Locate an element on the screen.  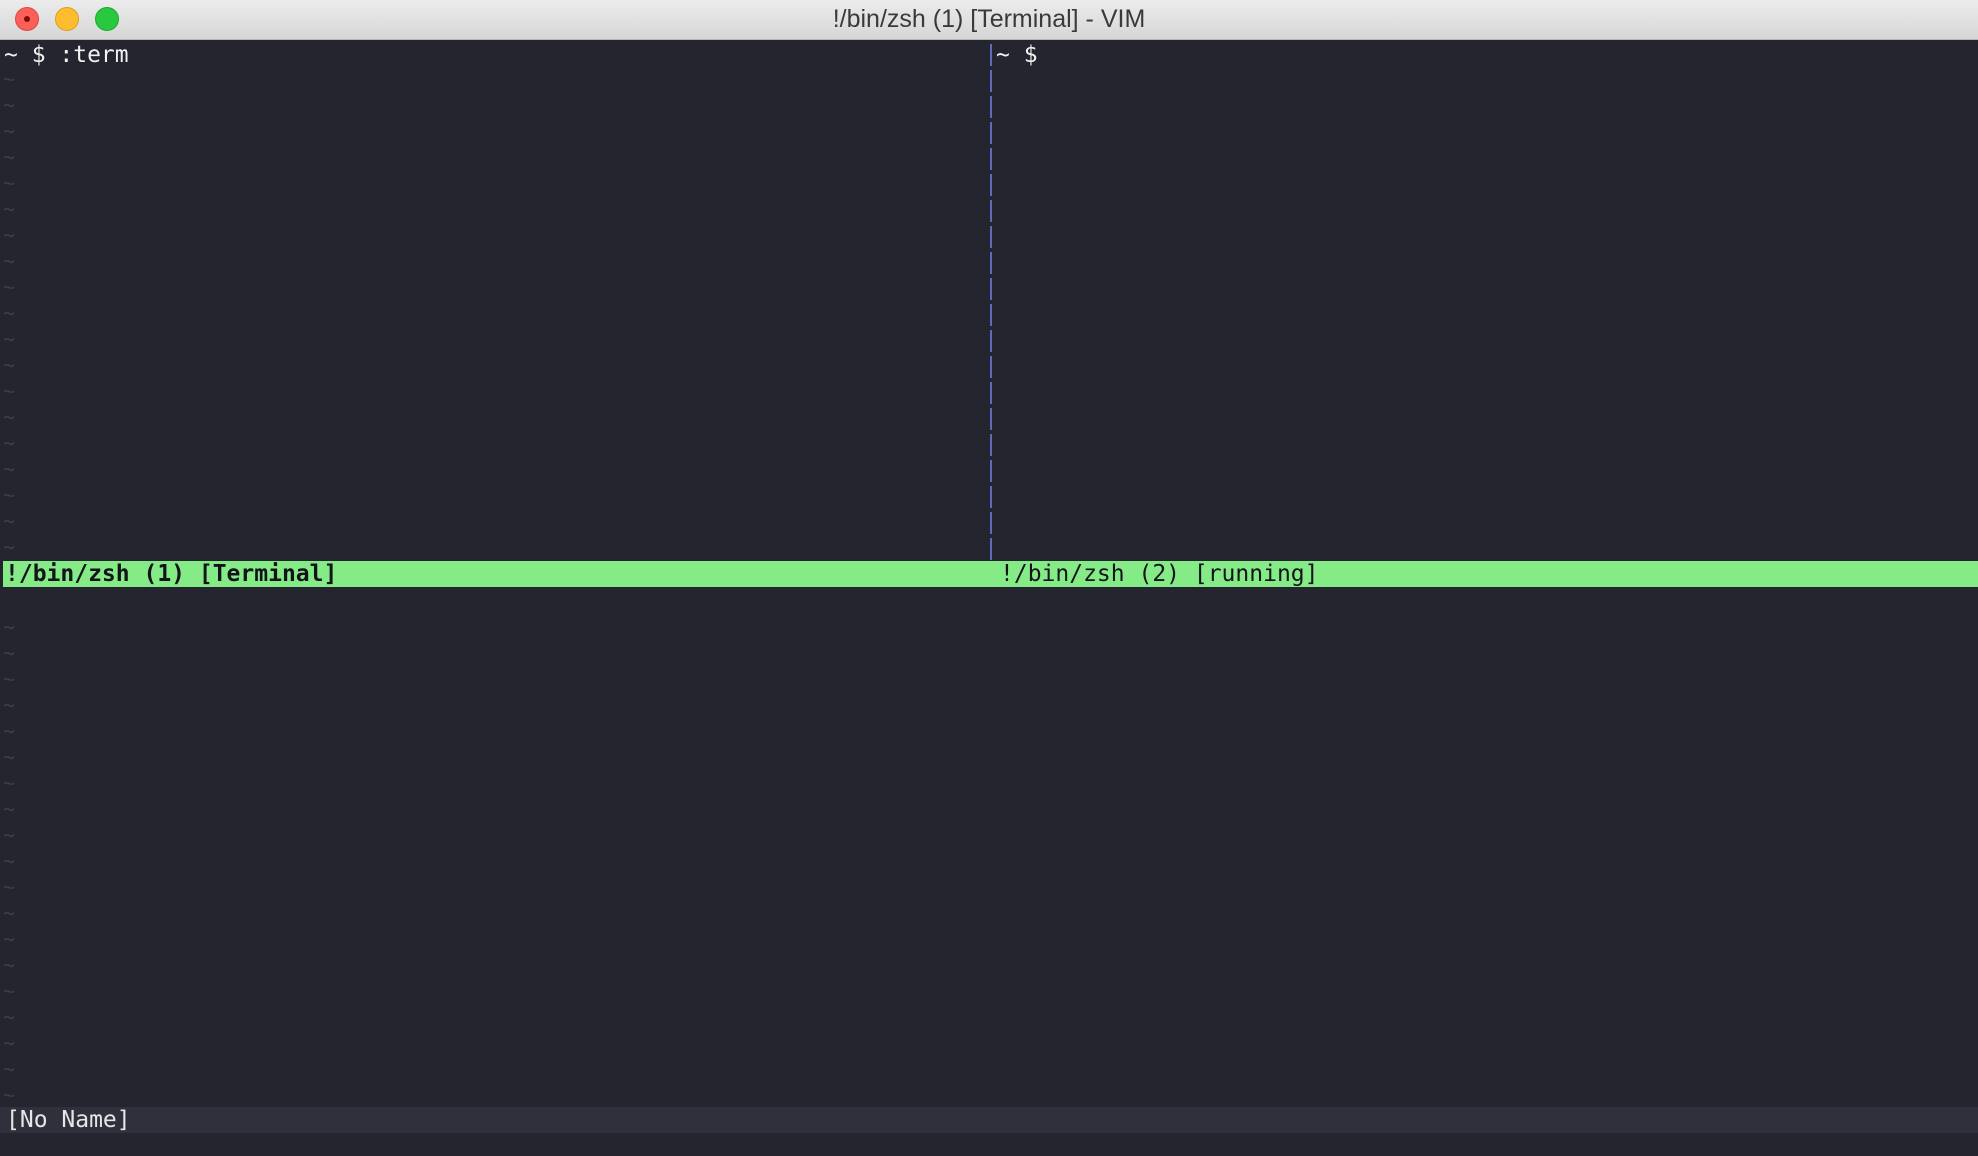
right-pane-status-label: !/bin/zsh (2) [running] is located at coordinates (1159, 574).